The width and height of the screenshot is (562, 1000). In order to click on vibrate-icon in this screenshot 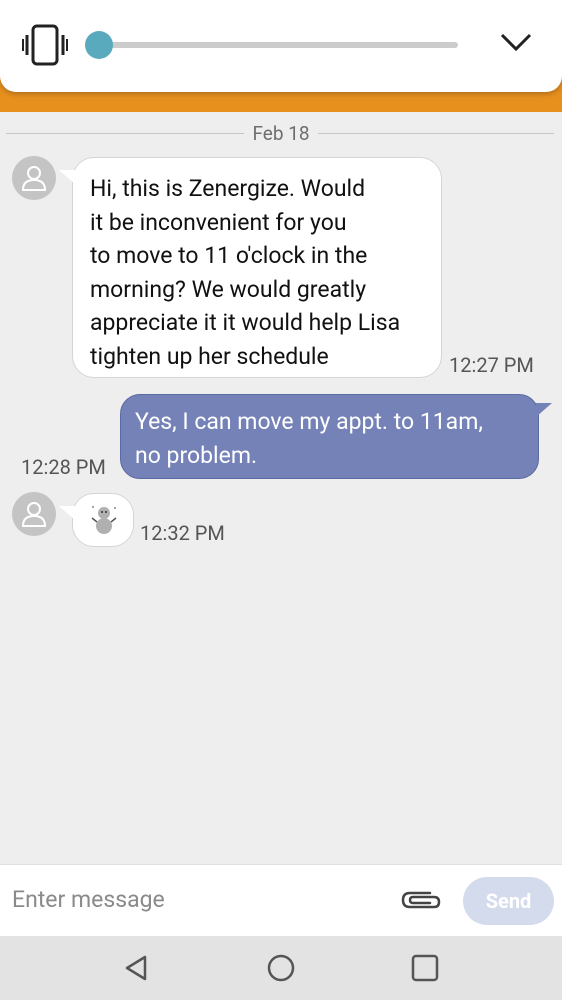, I will do `click(45, 45)`.